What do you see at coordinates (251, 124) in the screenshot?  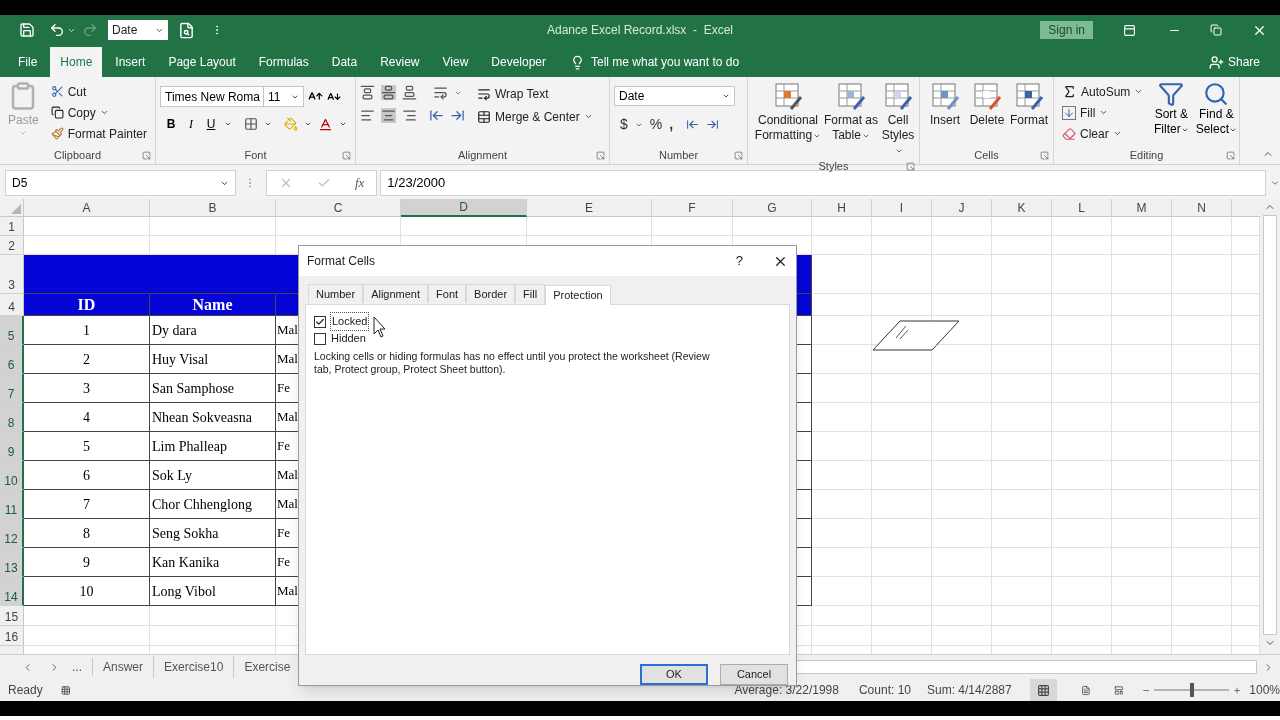 I see `borders-icon` at bounding box center [251, 124].